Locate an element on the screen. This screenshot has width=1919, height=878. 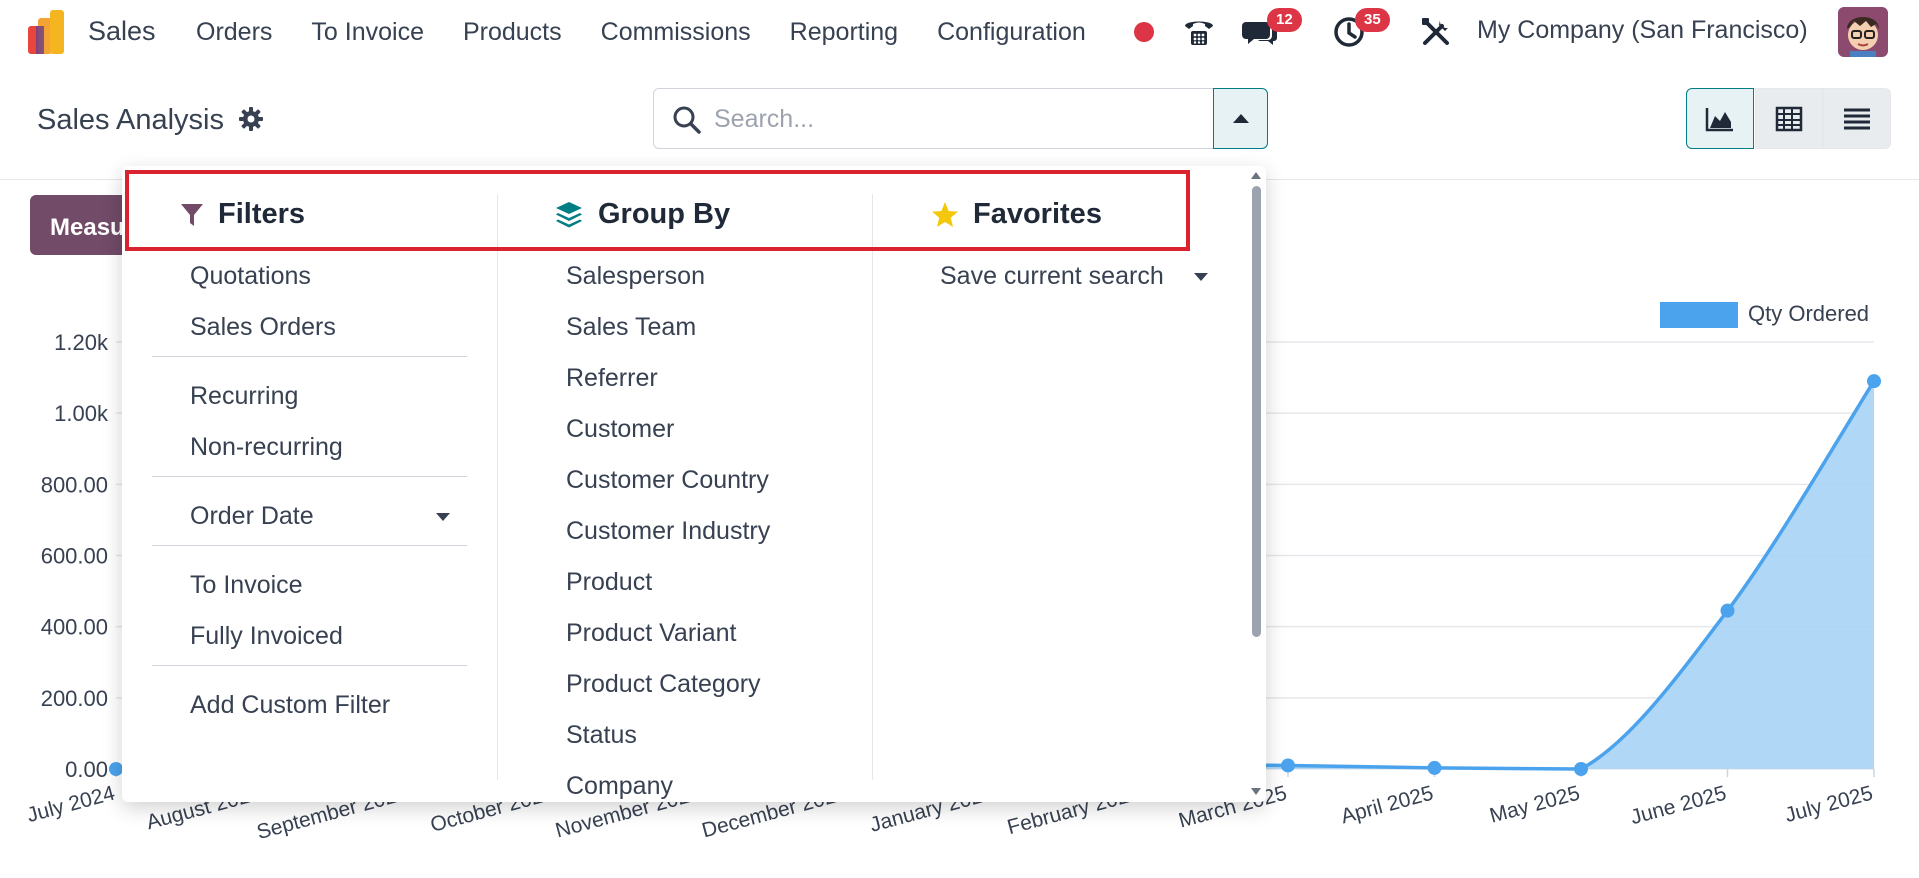
menu-orders: Orders is located at coordinates (234, 32).